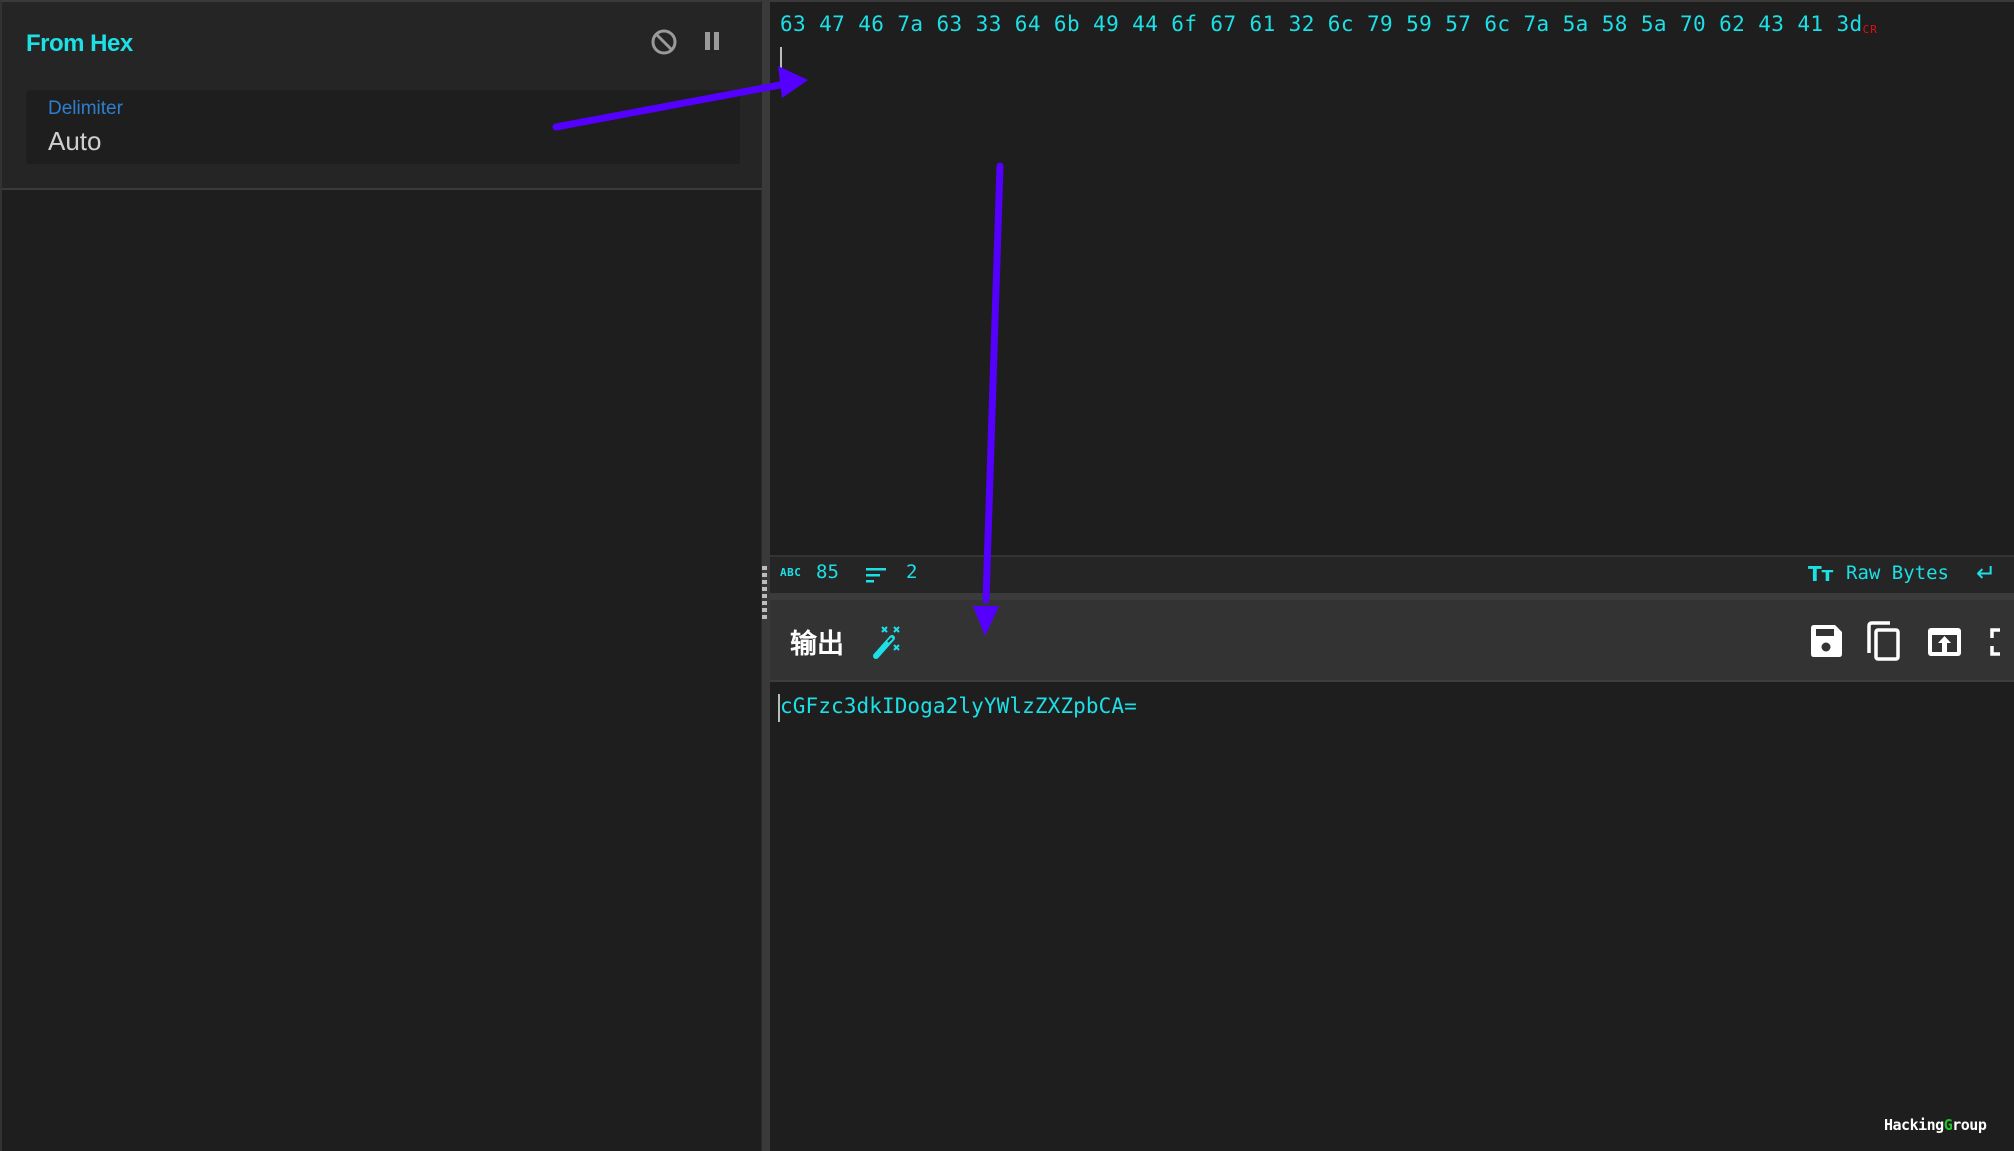 The height and width of the screenshot is (1151, 2014). What do you see at coordinates (1870, 29) in the screenshot?
I see `cr-marker: CR` at bounding box center [1870, 29].